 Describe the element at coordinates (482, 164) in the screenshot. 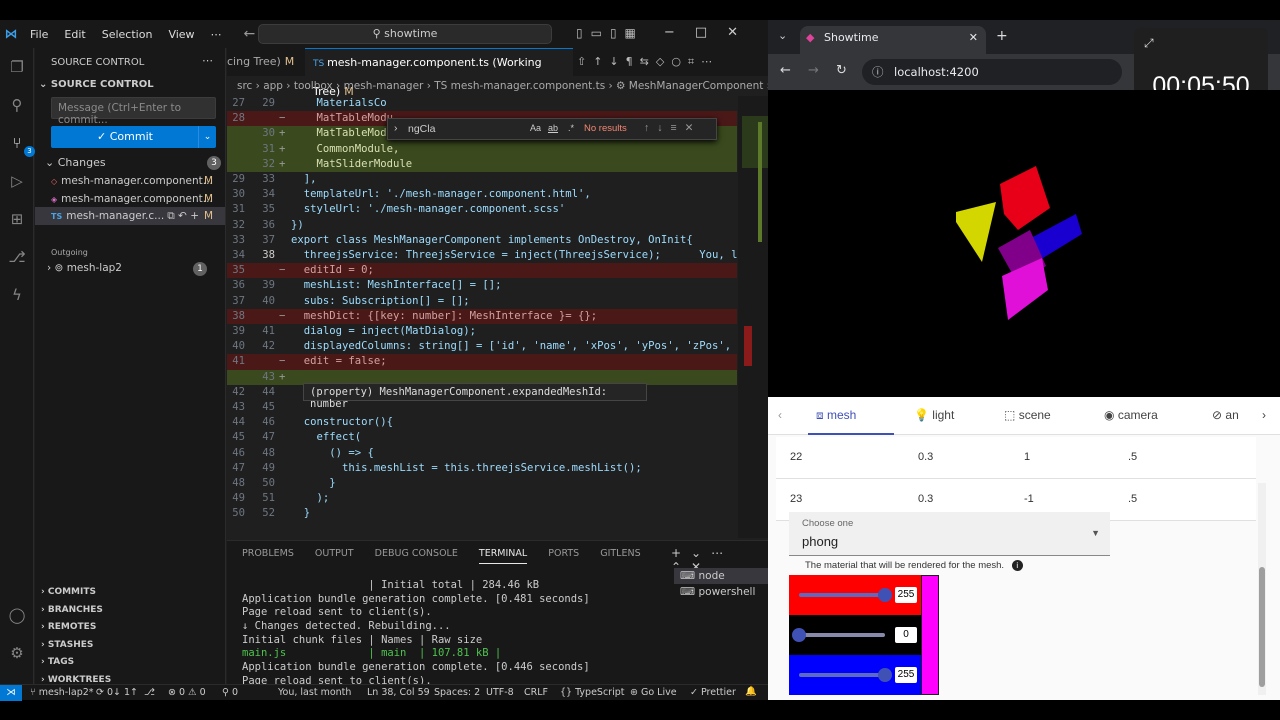

I see `code-line: 32 + MatSliderModule` at that location.